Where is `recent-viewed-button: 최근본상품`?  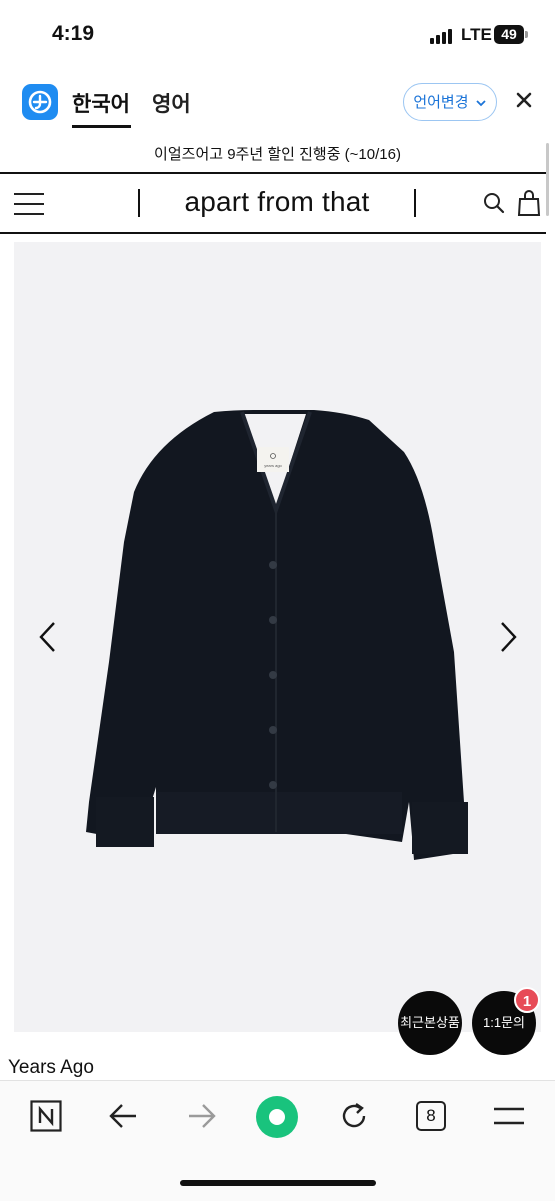 recent-viewed-button: 최근본상품 is located at coordinates (430, 1023).